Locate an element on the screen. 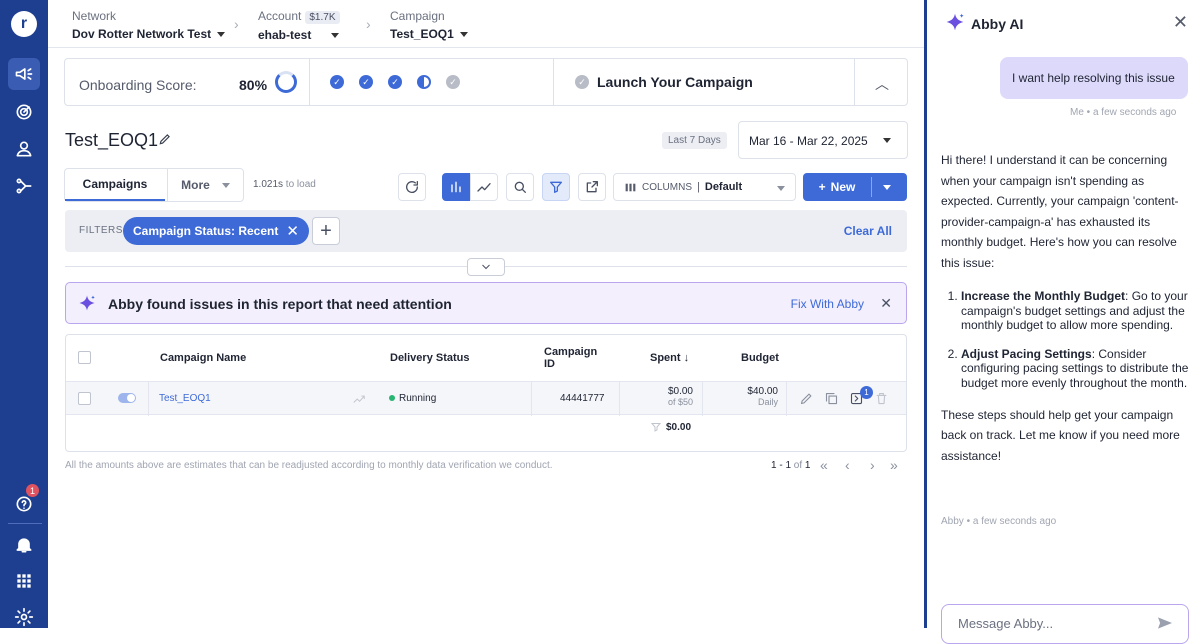 This screenshot has height=644, width=1200. columns-select: COLUMNS | Default is located at coordinates (704, 187).